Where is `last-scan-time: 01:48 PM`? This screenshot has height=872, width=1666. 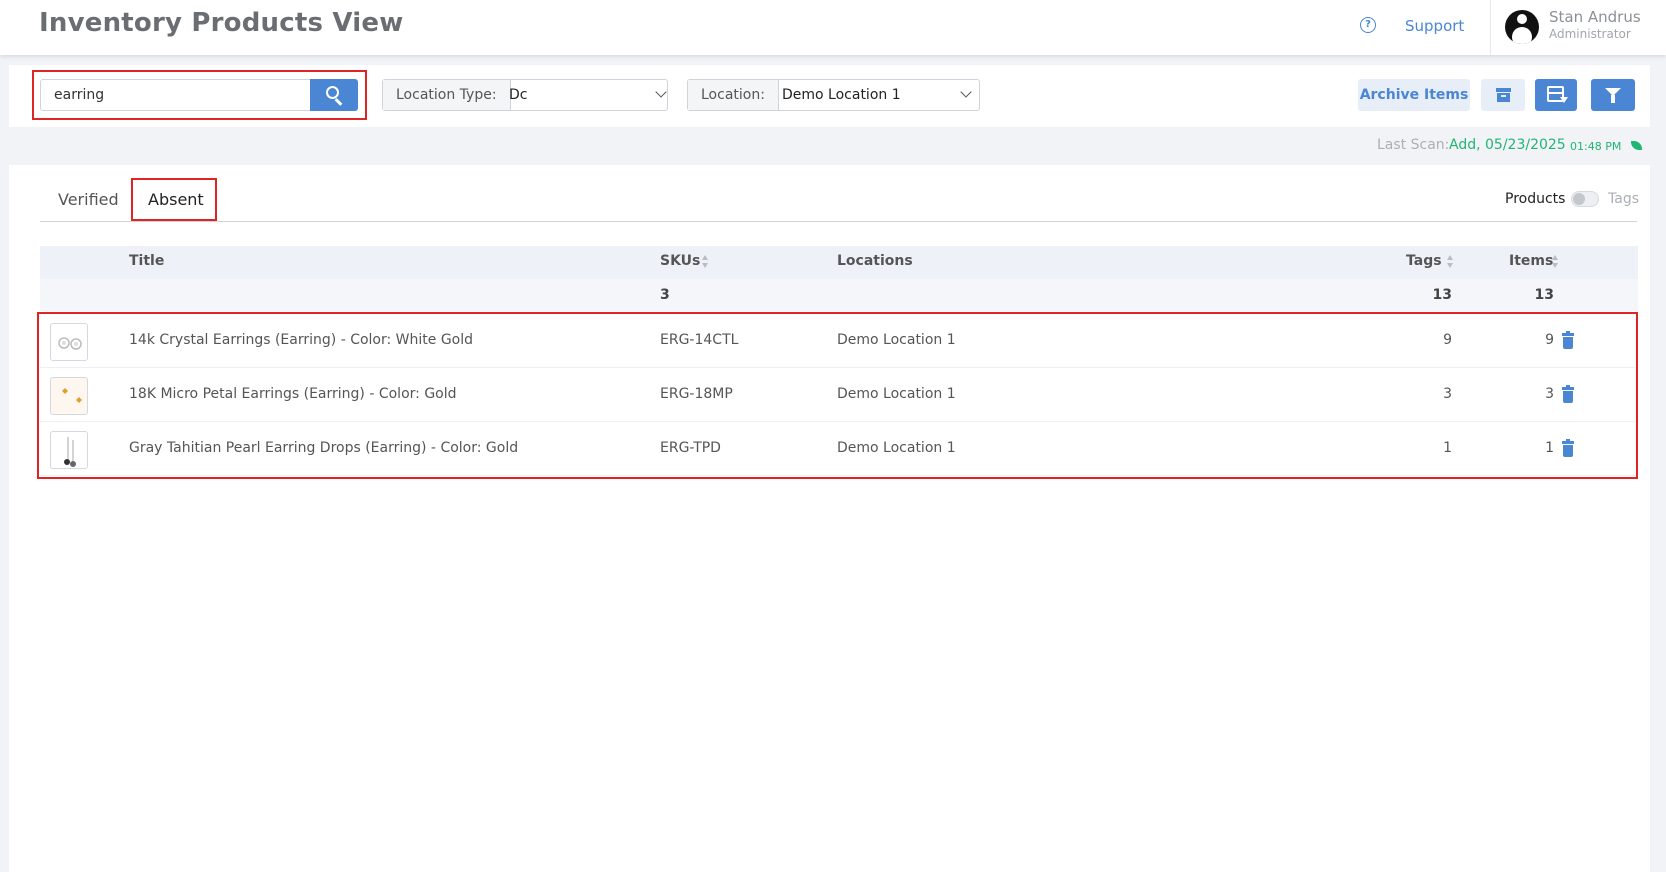 last-scan-time: 01:48 PM is located at coordinates (1596, 146).